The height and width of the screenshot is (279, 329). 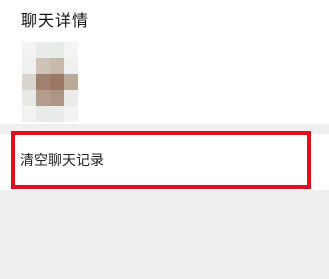 I want to click on header-bar: 聊天详情, so click(x=164, y=18).